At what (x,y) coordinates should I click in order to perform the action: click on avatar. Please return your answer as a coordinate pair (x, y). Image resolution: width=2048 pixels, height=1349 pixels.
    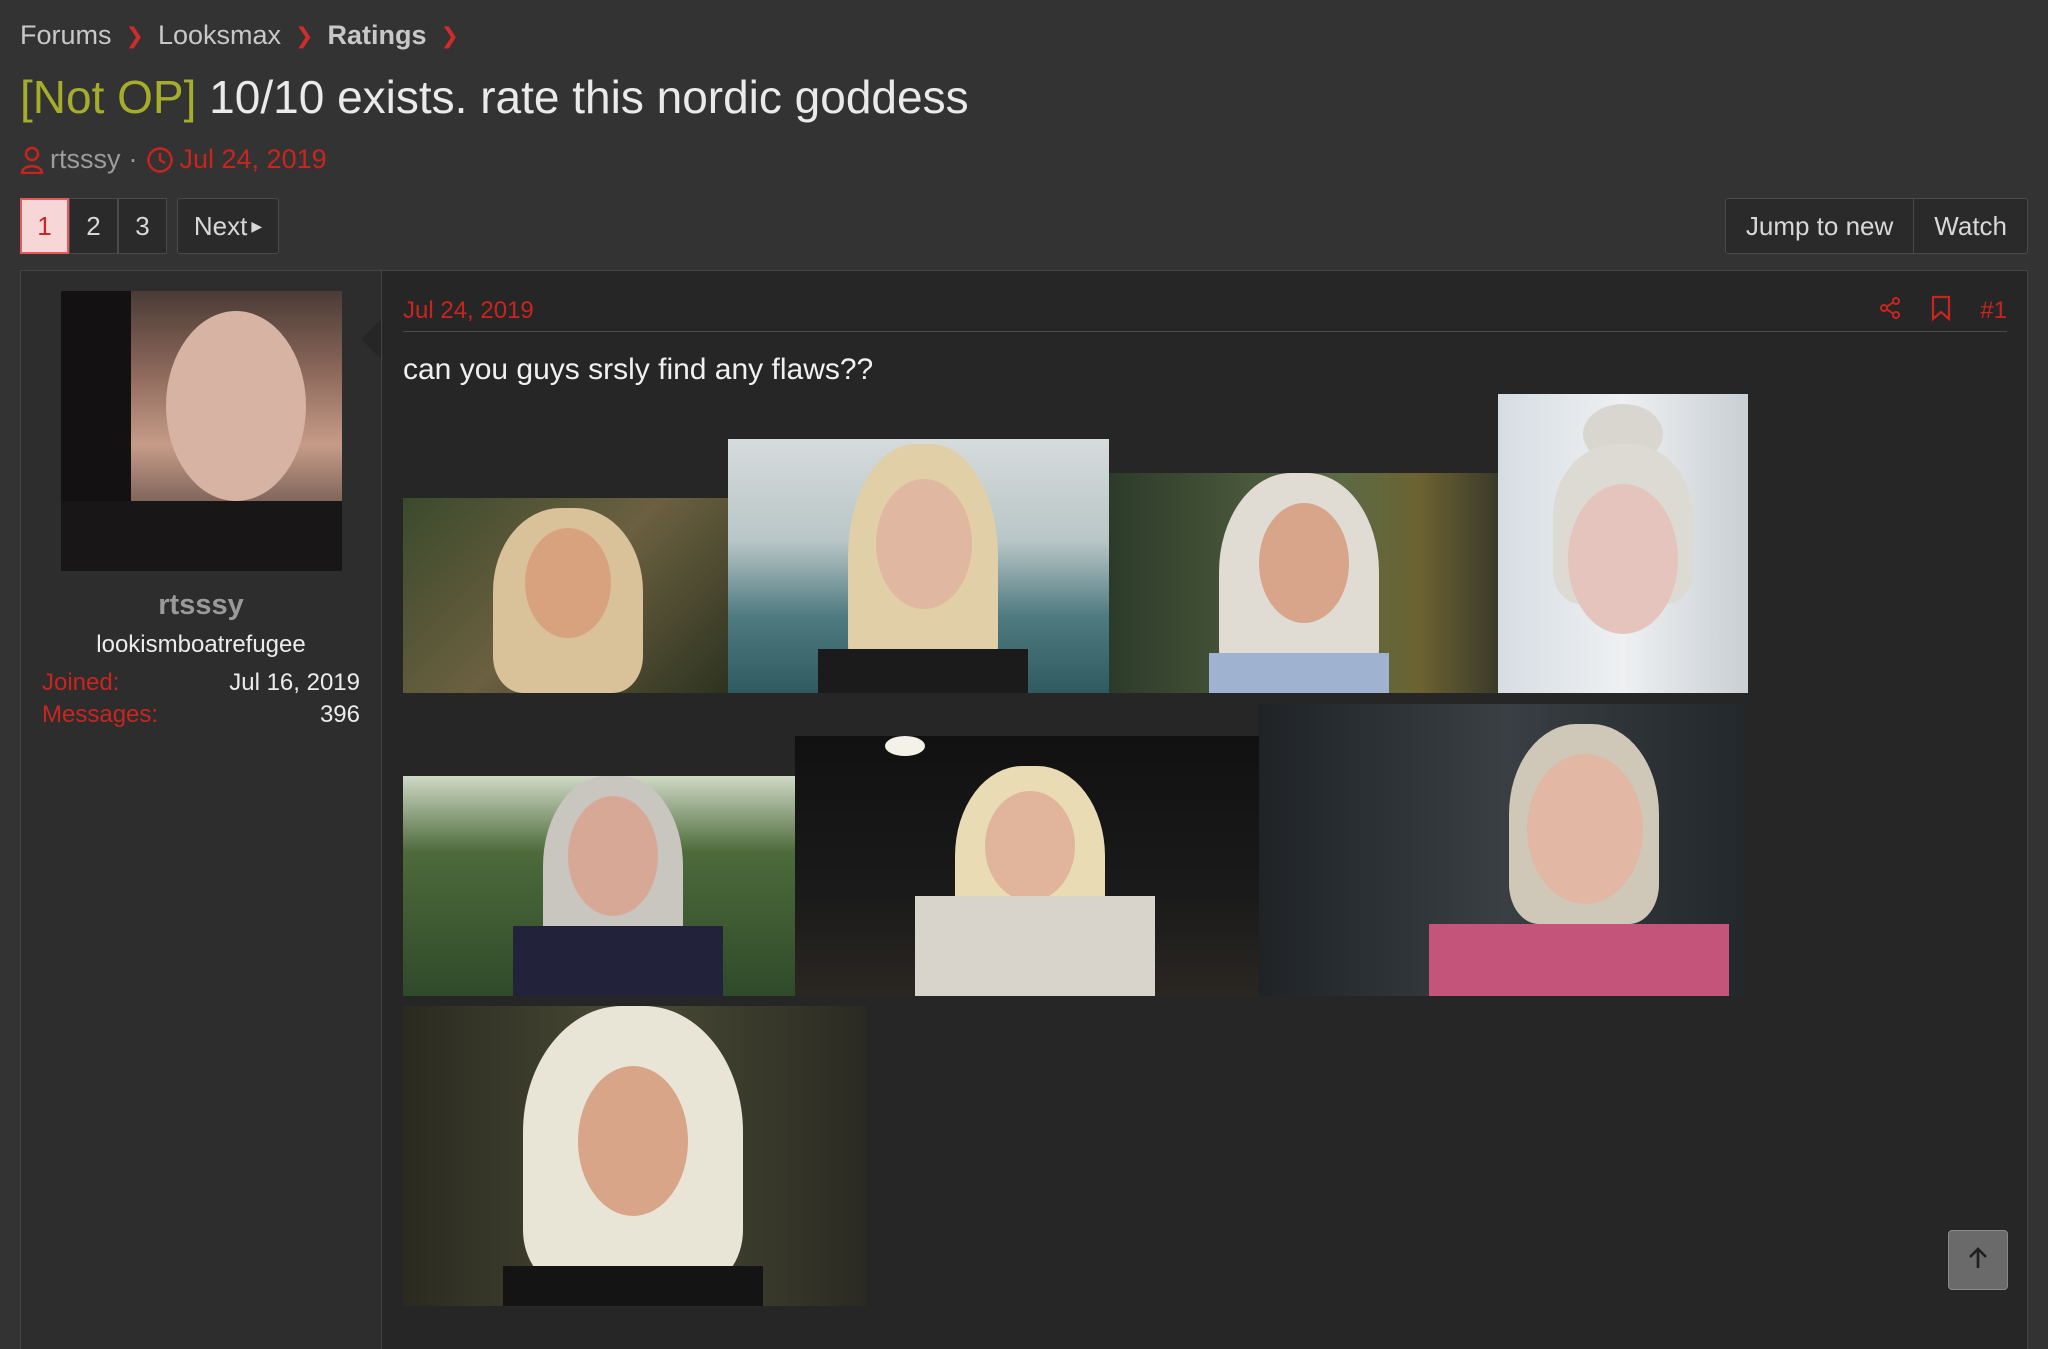
    Looking at the image, I should click on (201, 431).